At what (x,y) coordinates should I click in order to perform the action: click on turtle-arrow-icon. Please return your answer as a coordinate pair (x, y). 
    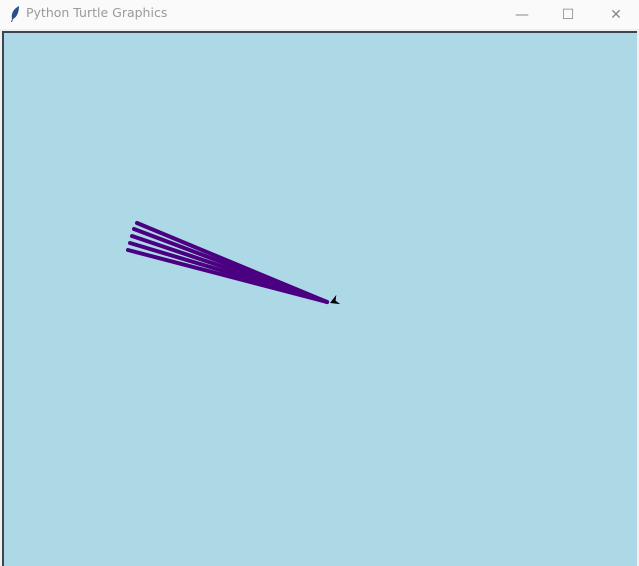
    Looking at the image, I should click on (335, 299).